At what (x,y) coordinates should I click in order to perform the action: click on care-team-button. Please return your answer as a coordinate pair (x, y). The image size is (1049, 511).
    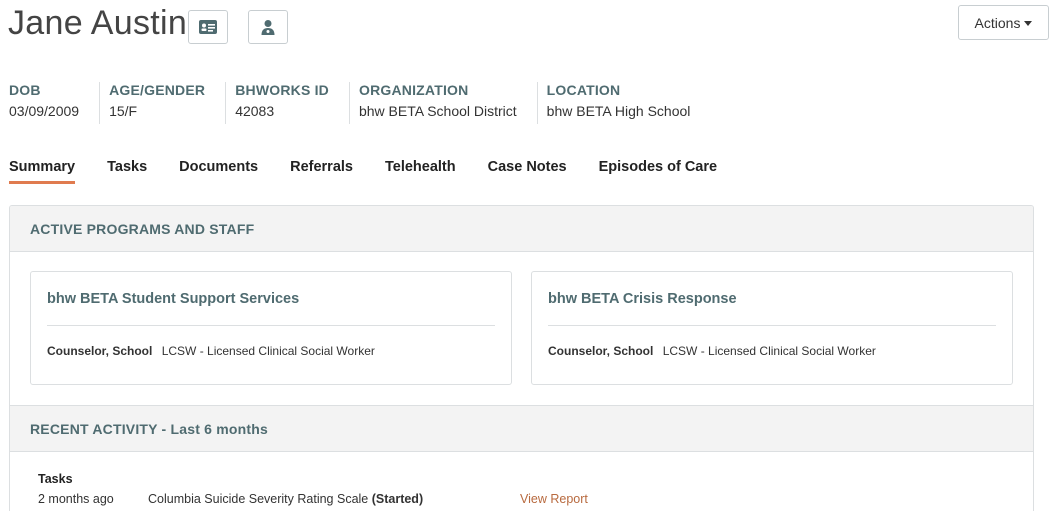
    Looking at the image, I should click on (268, 27).